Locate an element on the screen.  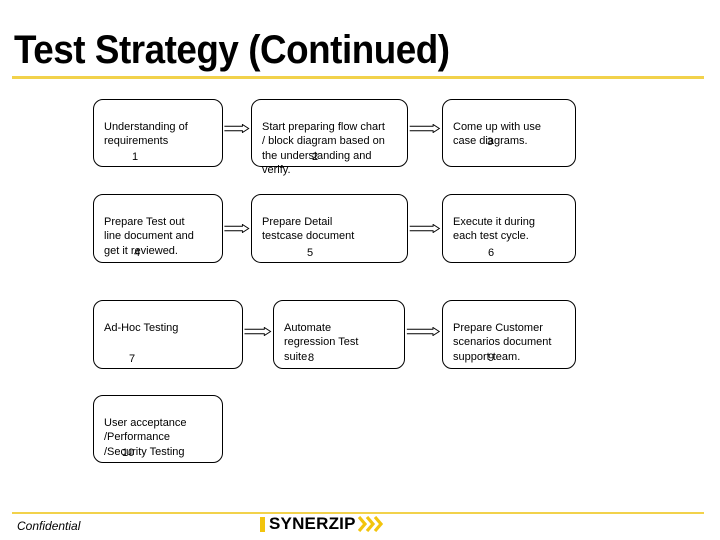
step-text: Come up with use case diagrams. is located at coordinates (497, 134).